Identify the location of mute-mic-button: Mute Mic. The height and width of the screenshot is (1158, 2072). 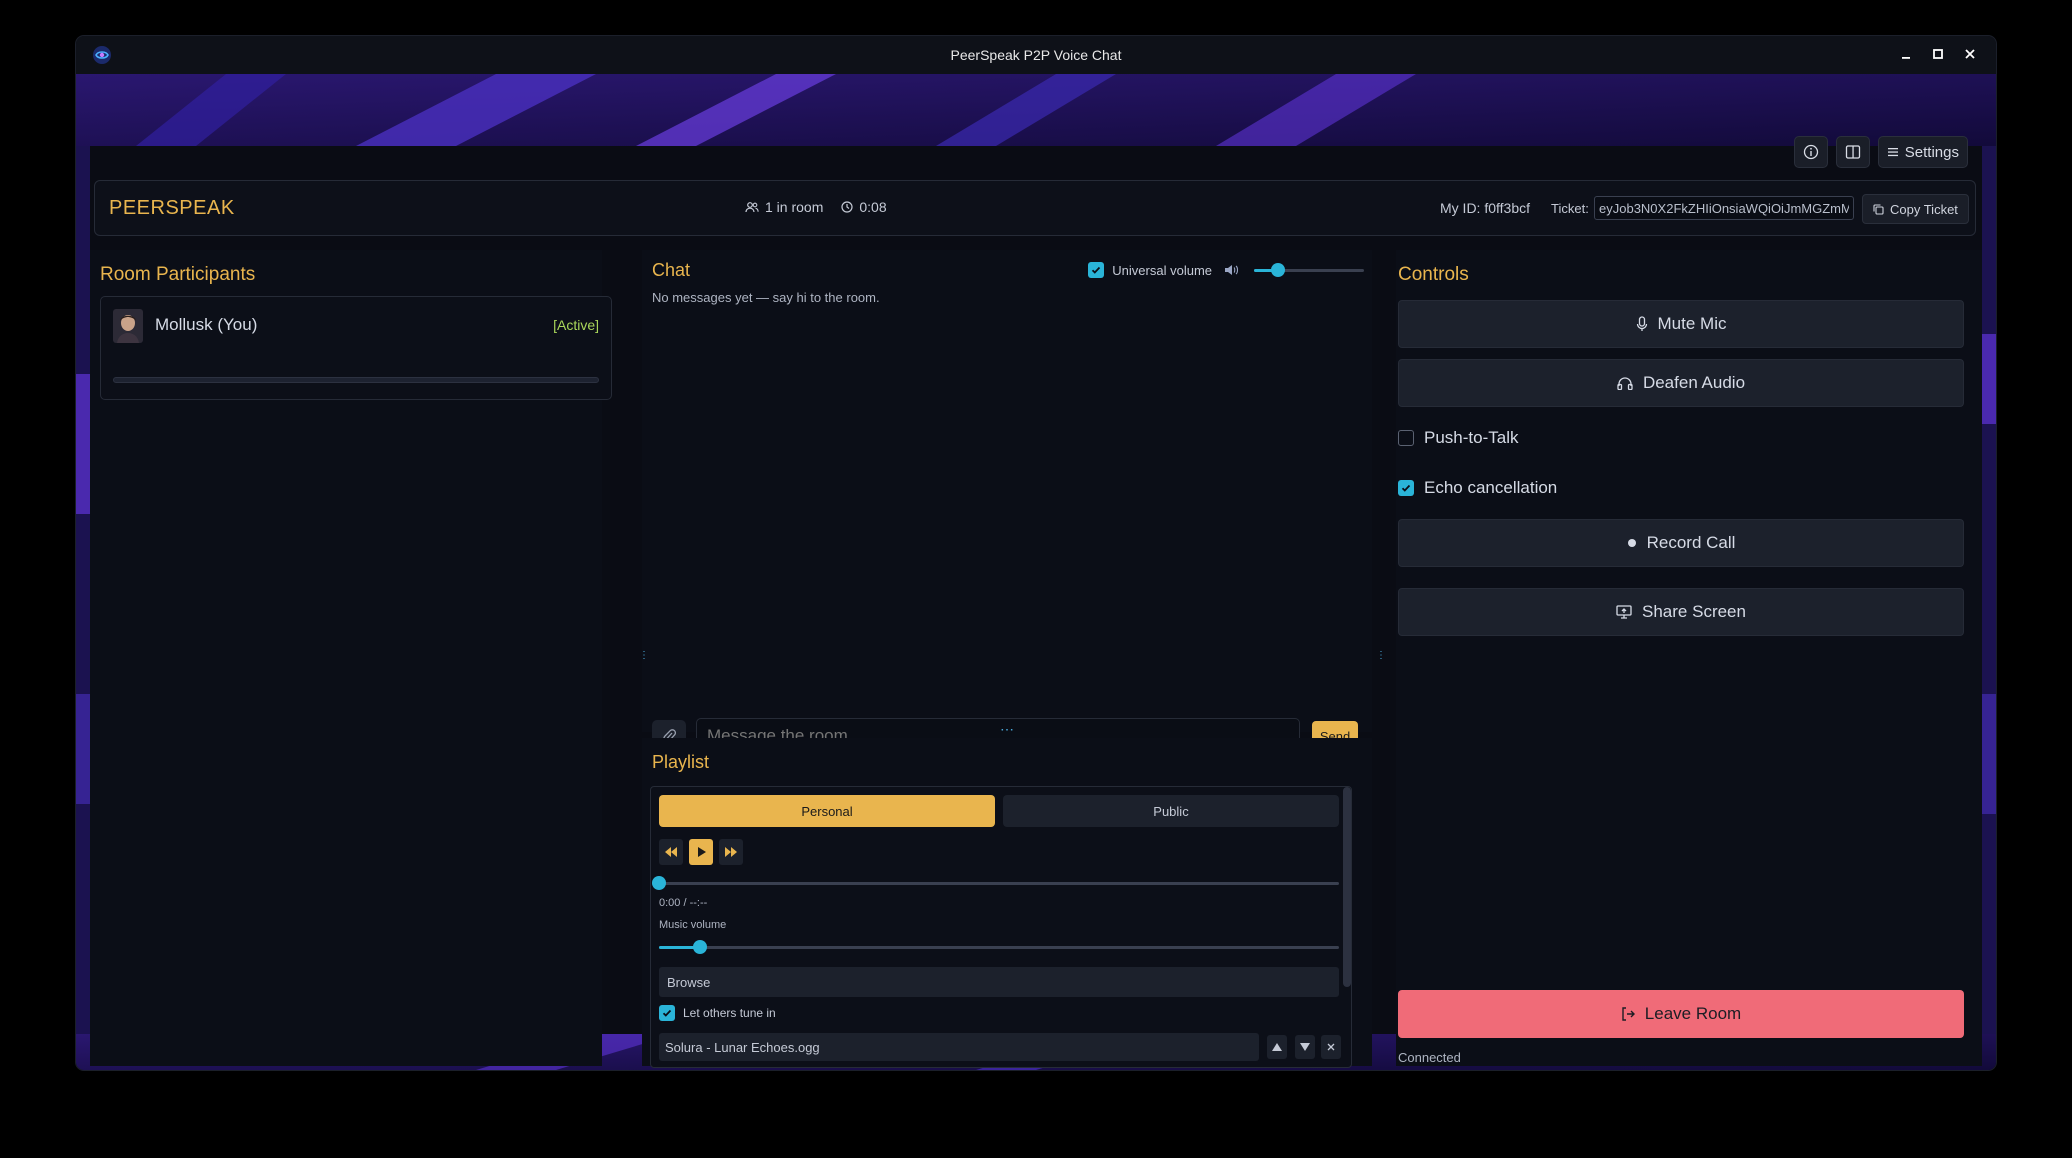
(1681, 324).